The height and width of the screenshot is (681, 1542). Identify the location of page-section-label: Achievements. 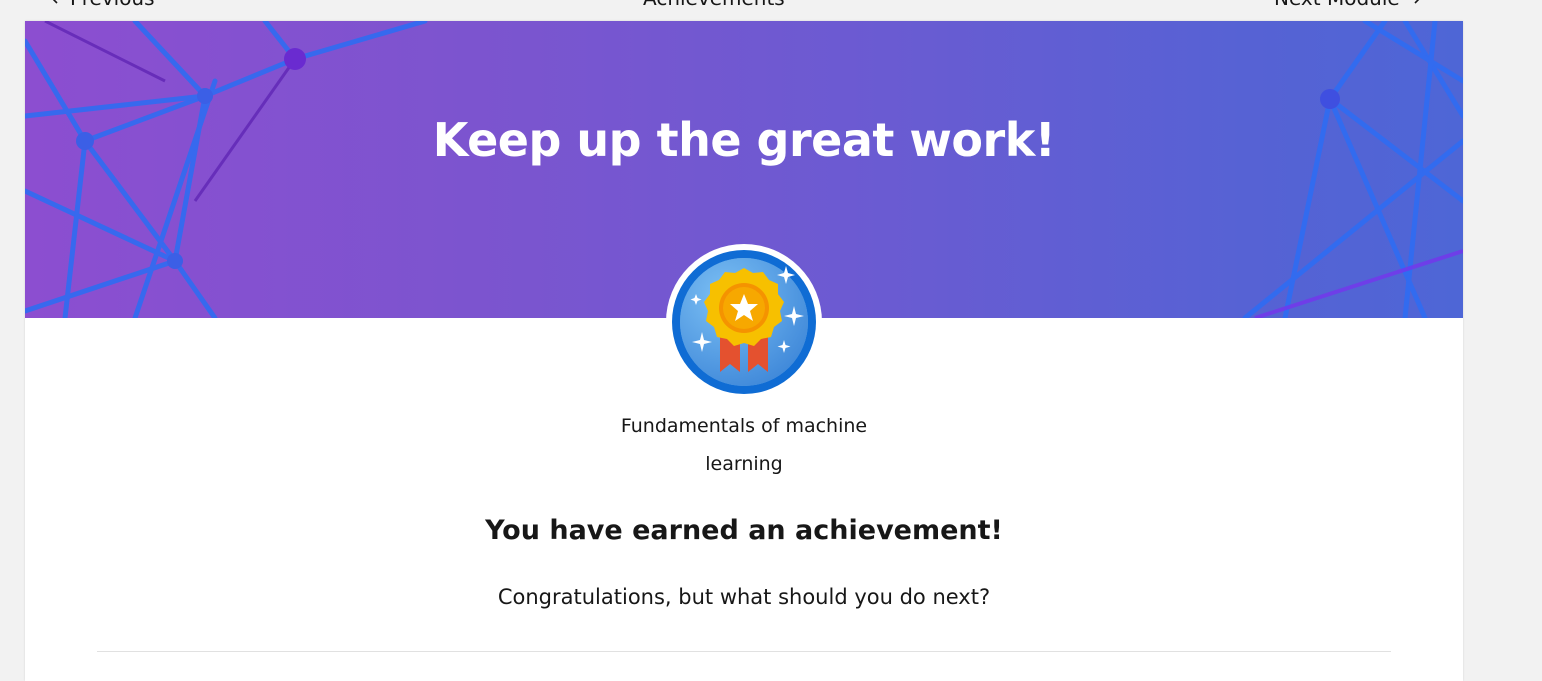
(714, 5).